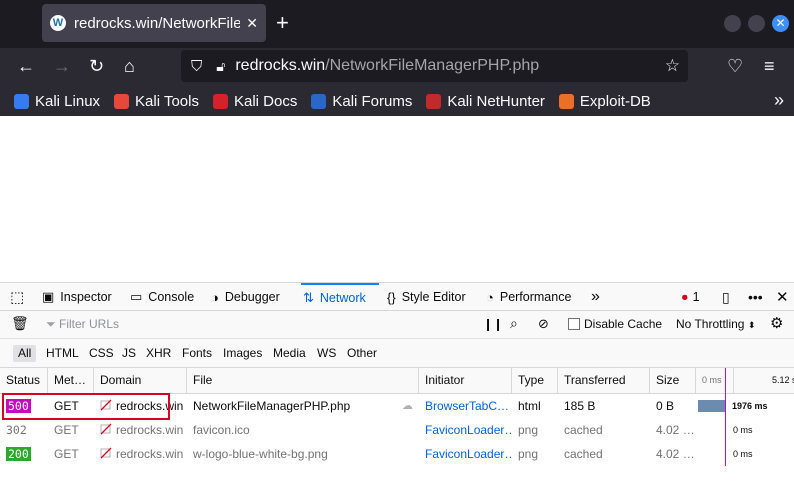 This screenshot has height=504, width=794. Describe the element at coordinates (96, 66) in the screenshot. I see `reload-icon: ↻` at that location.